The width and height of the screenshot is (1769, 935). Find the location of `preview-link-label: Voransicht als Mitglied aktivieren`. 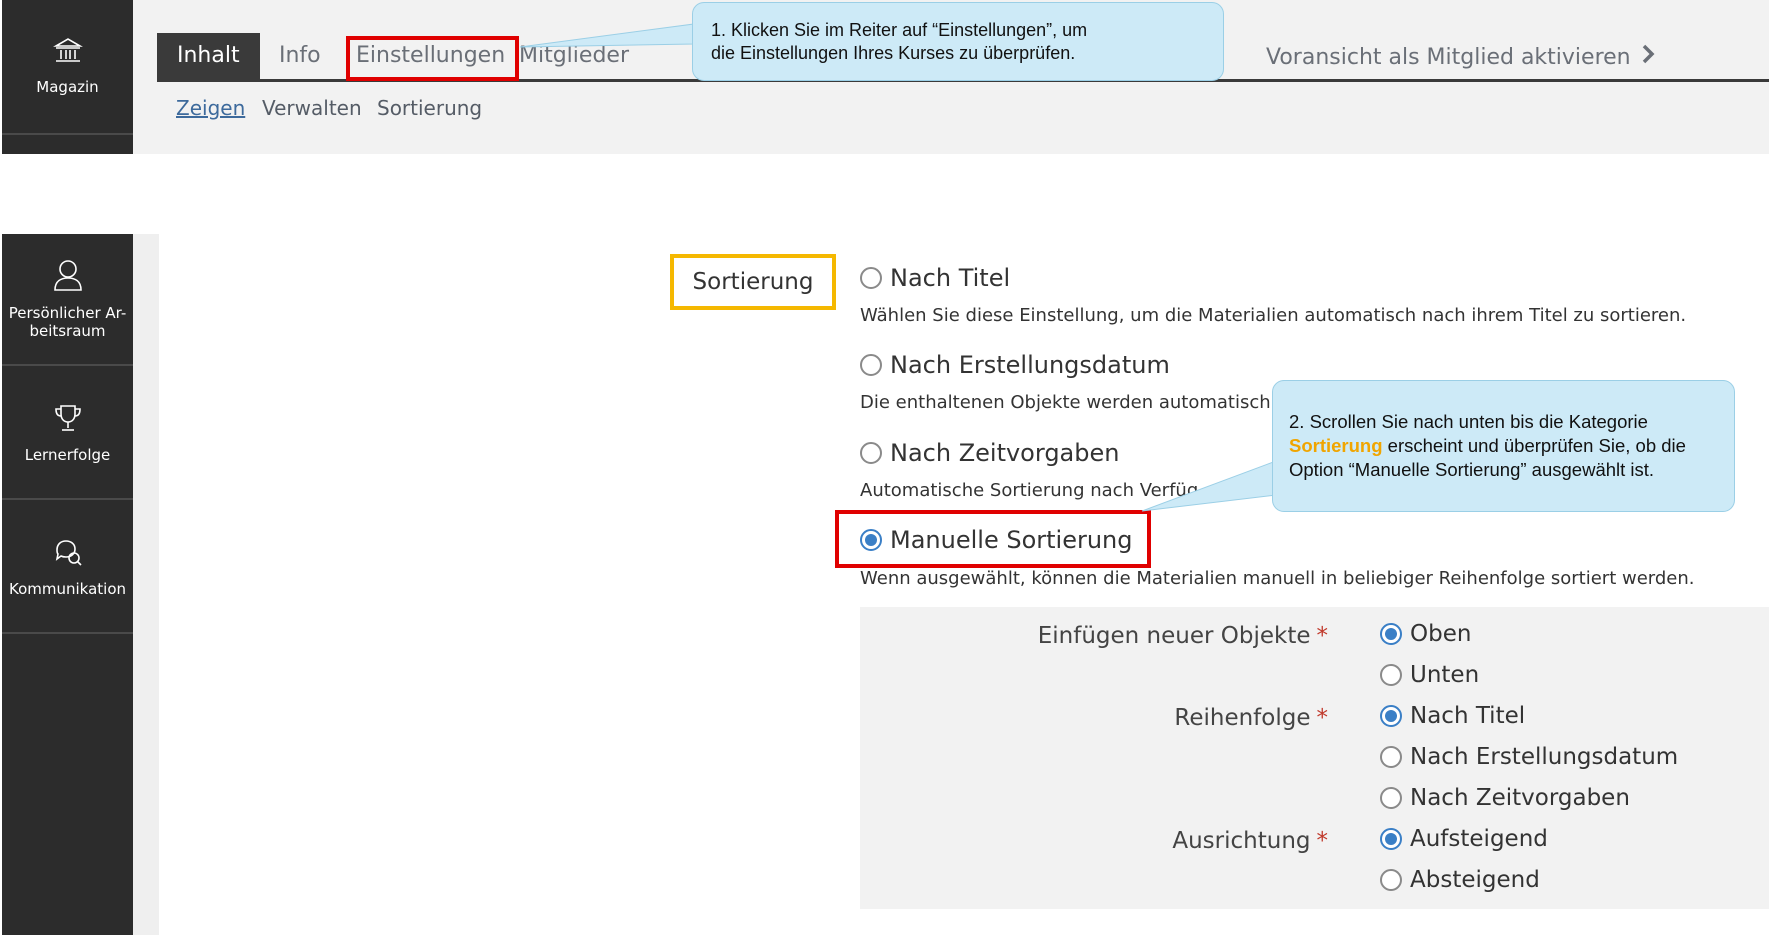

preview-link-label: Voransicht als Mitglied aktivieren is located at coordinates (1448, 57).